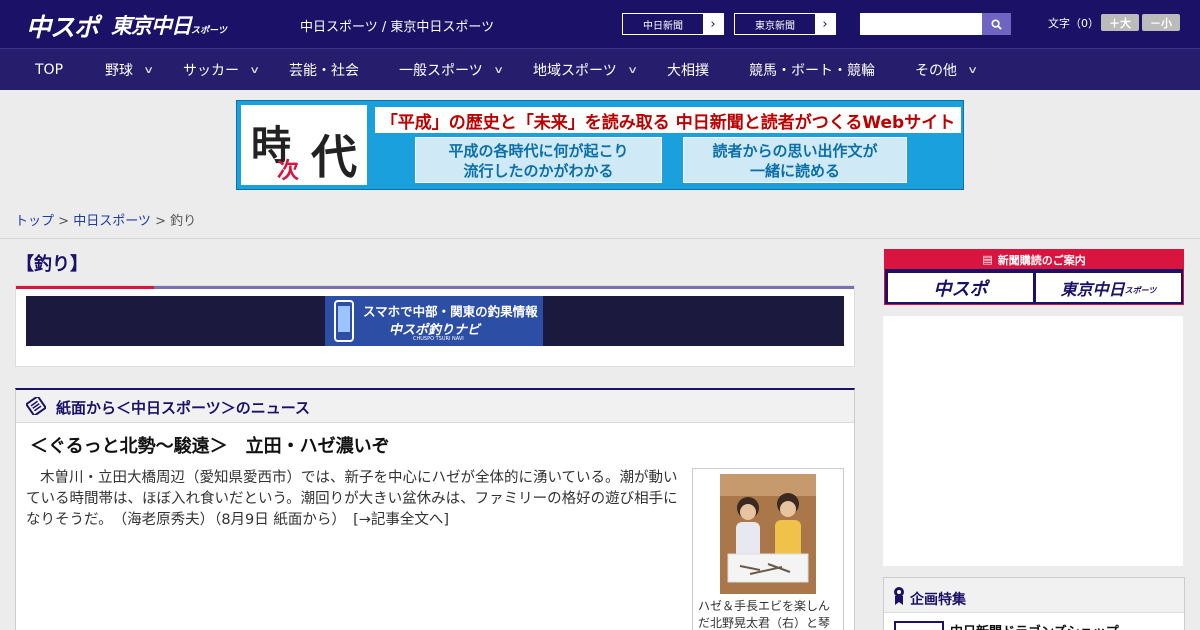  Describe the element at coordinates (288, 171) in the screenshot. I see `banner-kanji-2: 次` at that location.